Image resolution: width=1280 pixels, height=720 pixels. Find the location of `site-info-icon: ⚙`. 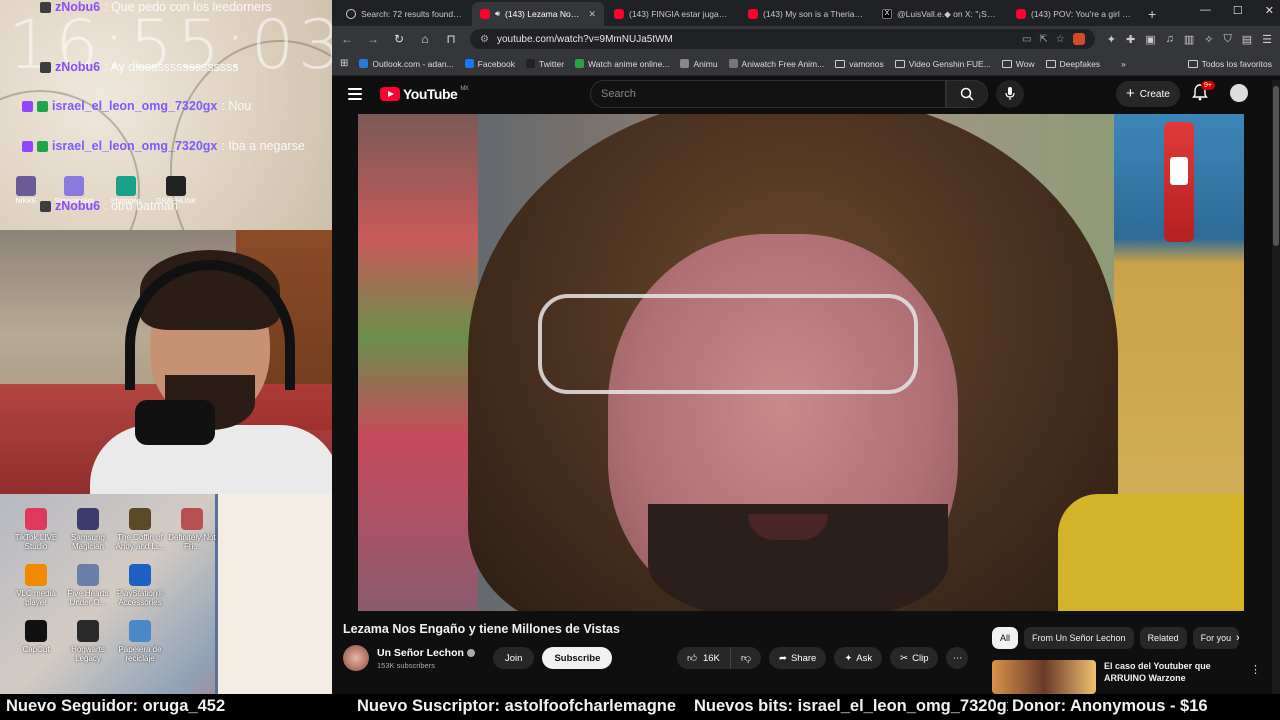

site-info-icon: ⚙ is located at coordinates (484, 39).